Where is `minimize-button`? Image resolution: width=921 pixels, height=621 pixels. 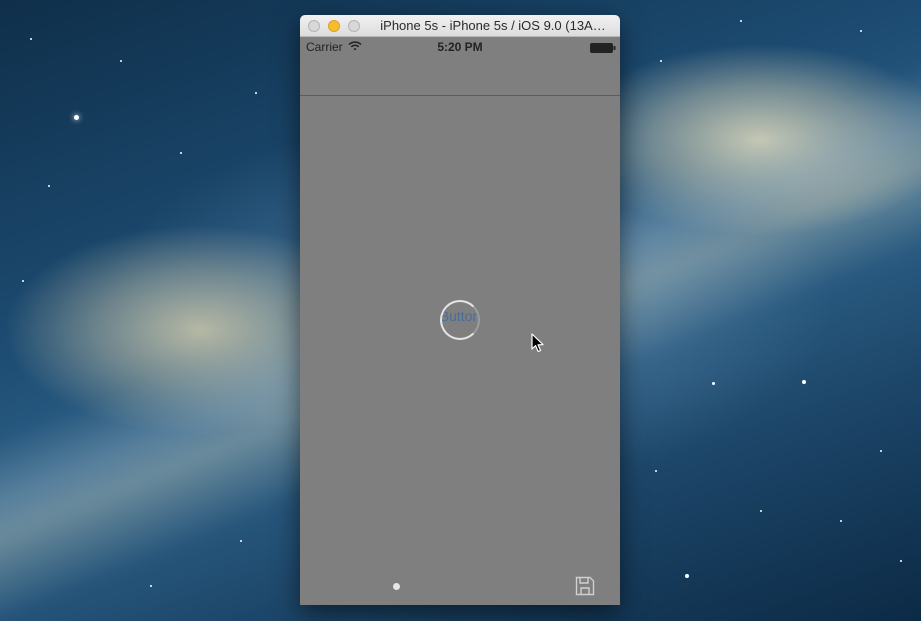
minimize-button is located at coordinates (334, 26).